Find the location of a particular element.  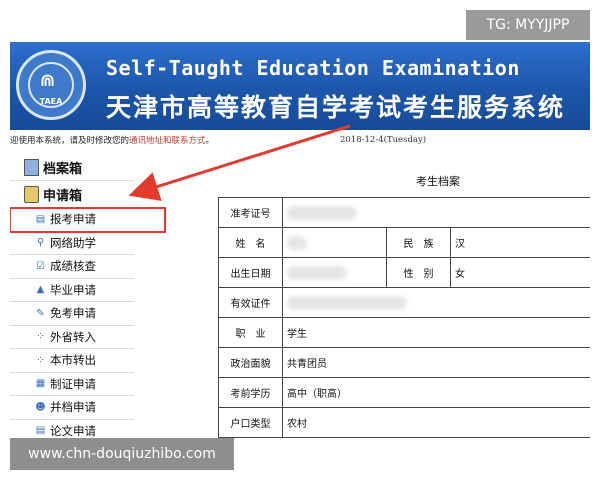

label-gender: 性 别 is located at coordinates (418, 272).